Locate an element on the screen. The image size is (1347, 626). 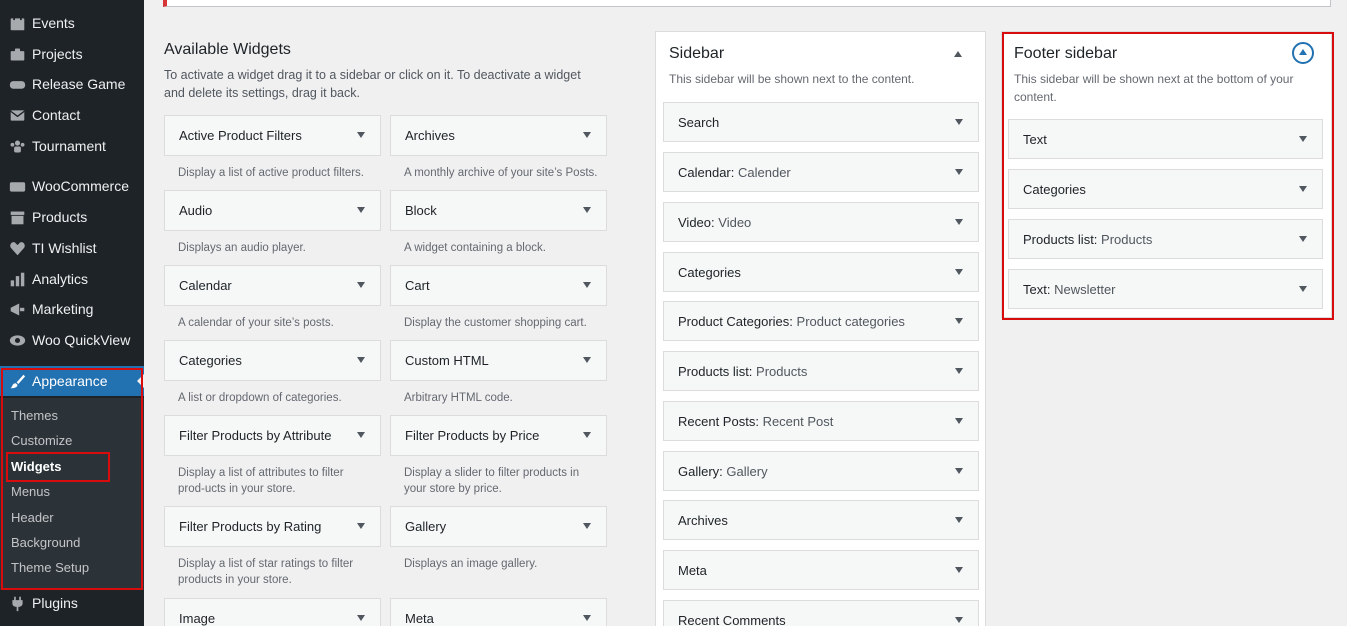
submenu-item-themes: Themes is located at coordinates (34, 415).